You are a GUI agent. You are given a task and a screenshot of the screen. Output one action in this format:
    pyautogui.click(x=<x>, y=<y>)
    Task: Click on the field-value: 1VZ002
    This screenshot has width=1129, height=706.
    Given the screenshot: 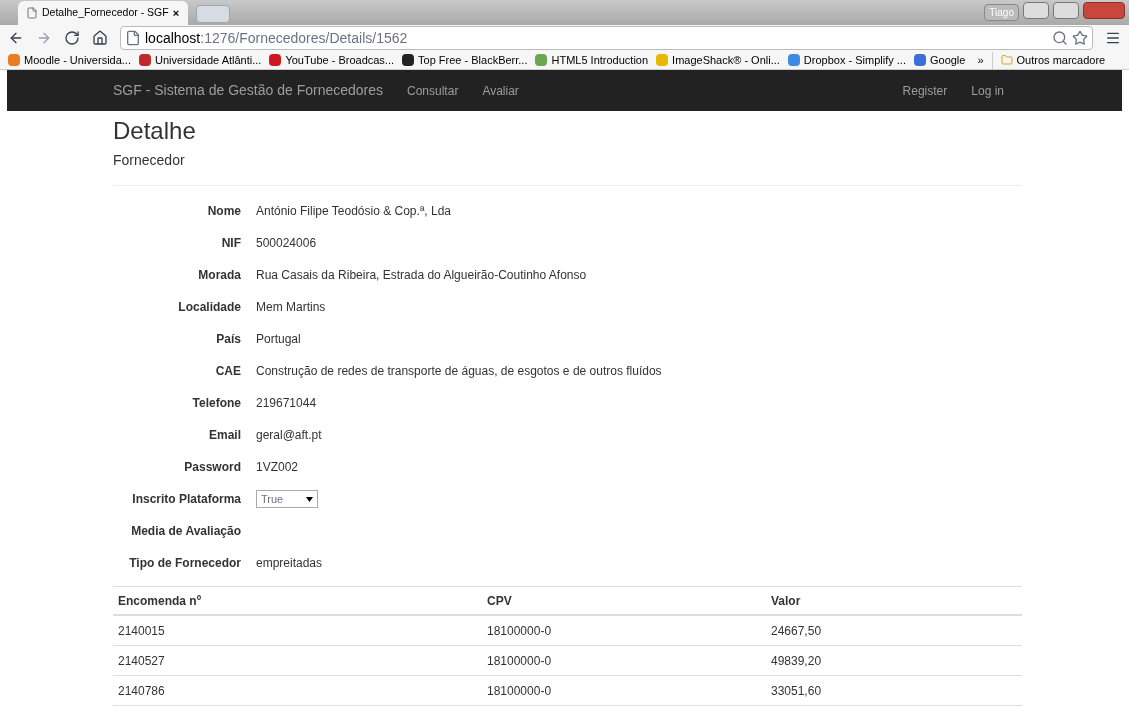 What is the action you would take?
    pyautogui.click(x=277, y=467)
    